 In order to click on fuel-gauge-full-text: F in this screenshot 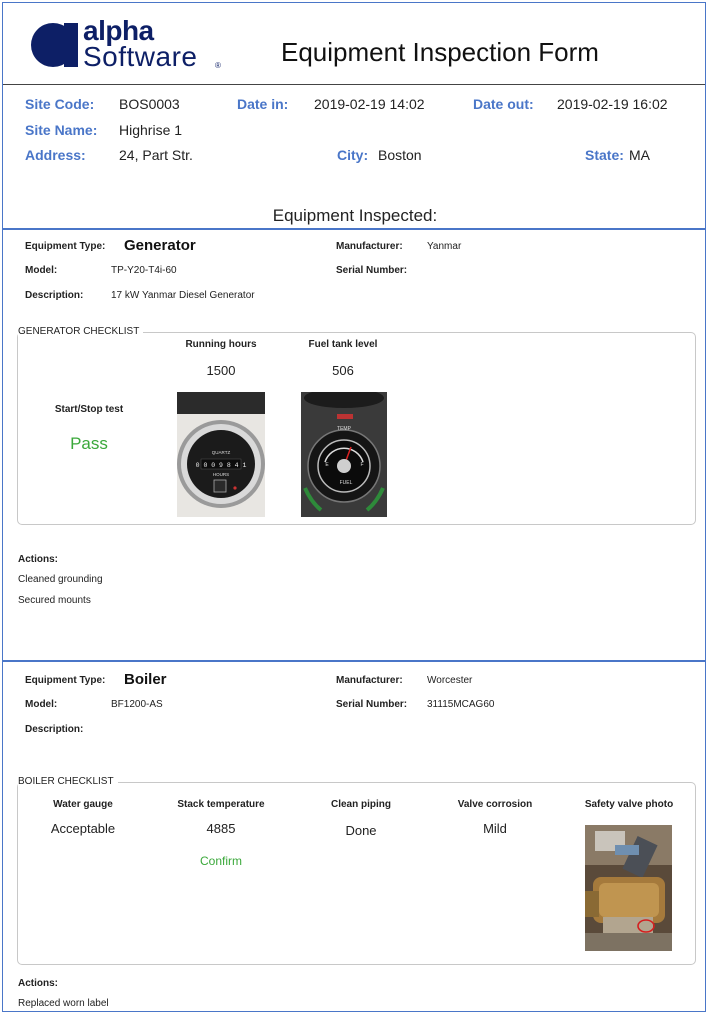, I will do `click(361, 465)`.